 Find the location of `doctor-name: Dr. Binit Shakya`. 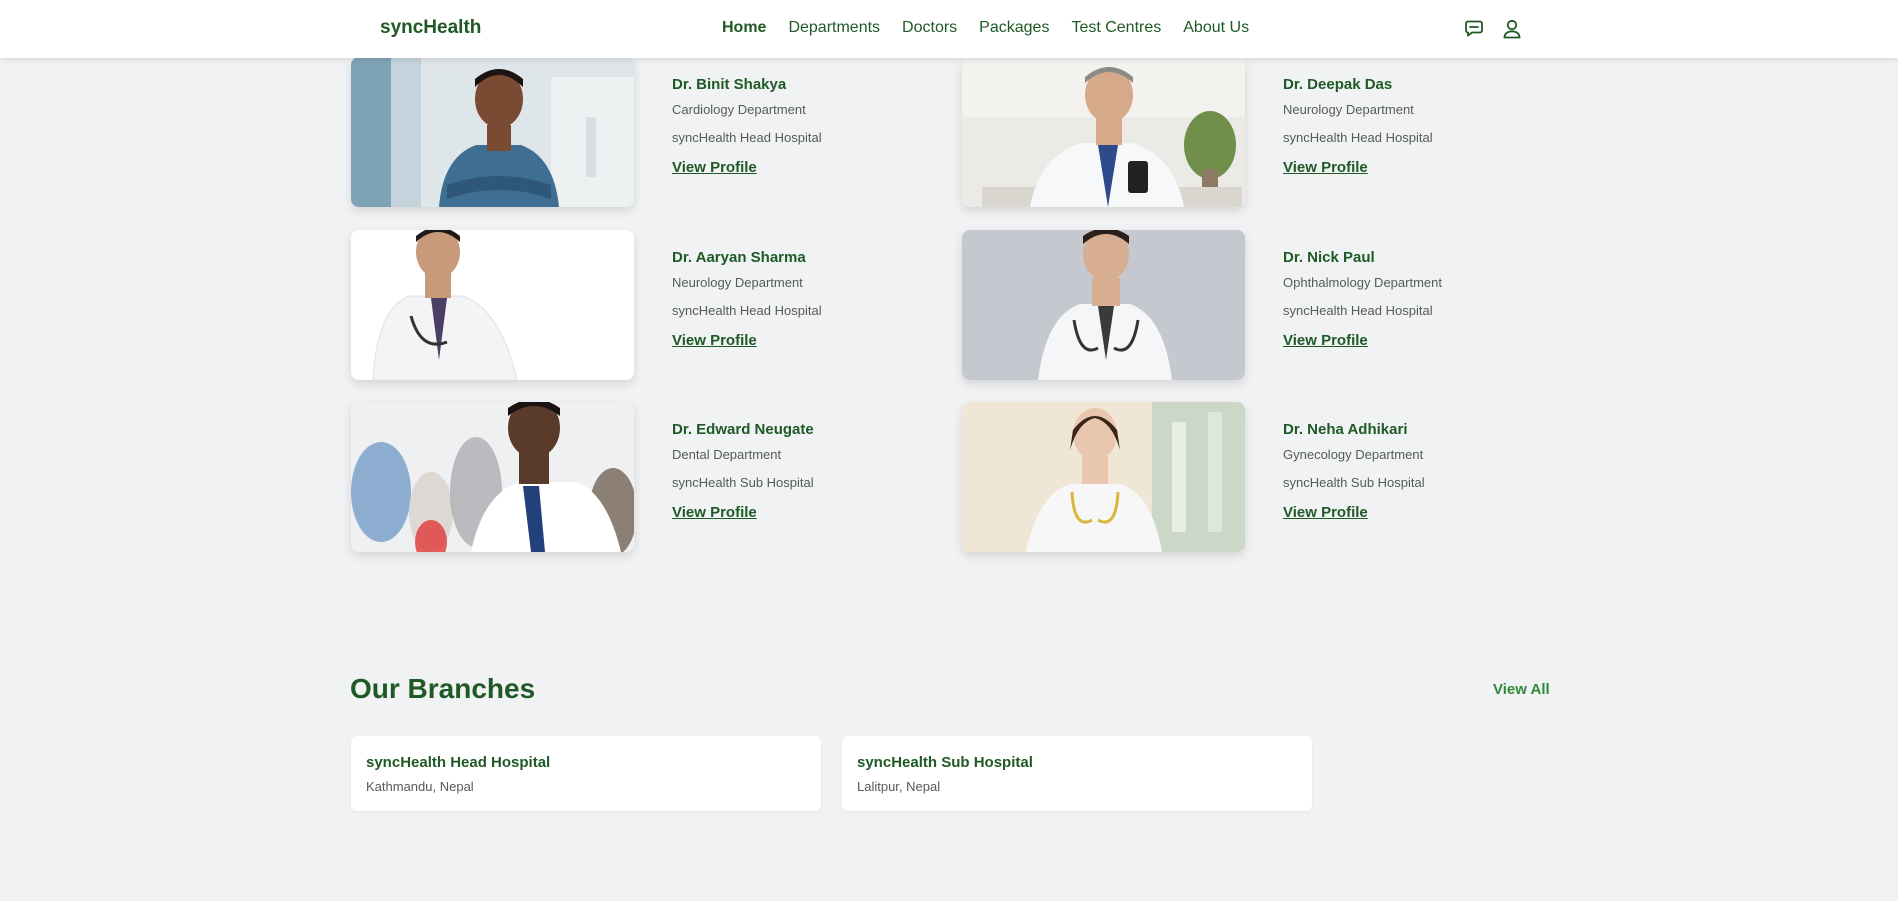

doctor-name: Dr. Binit Shakya is located at coordinates (729, 84).